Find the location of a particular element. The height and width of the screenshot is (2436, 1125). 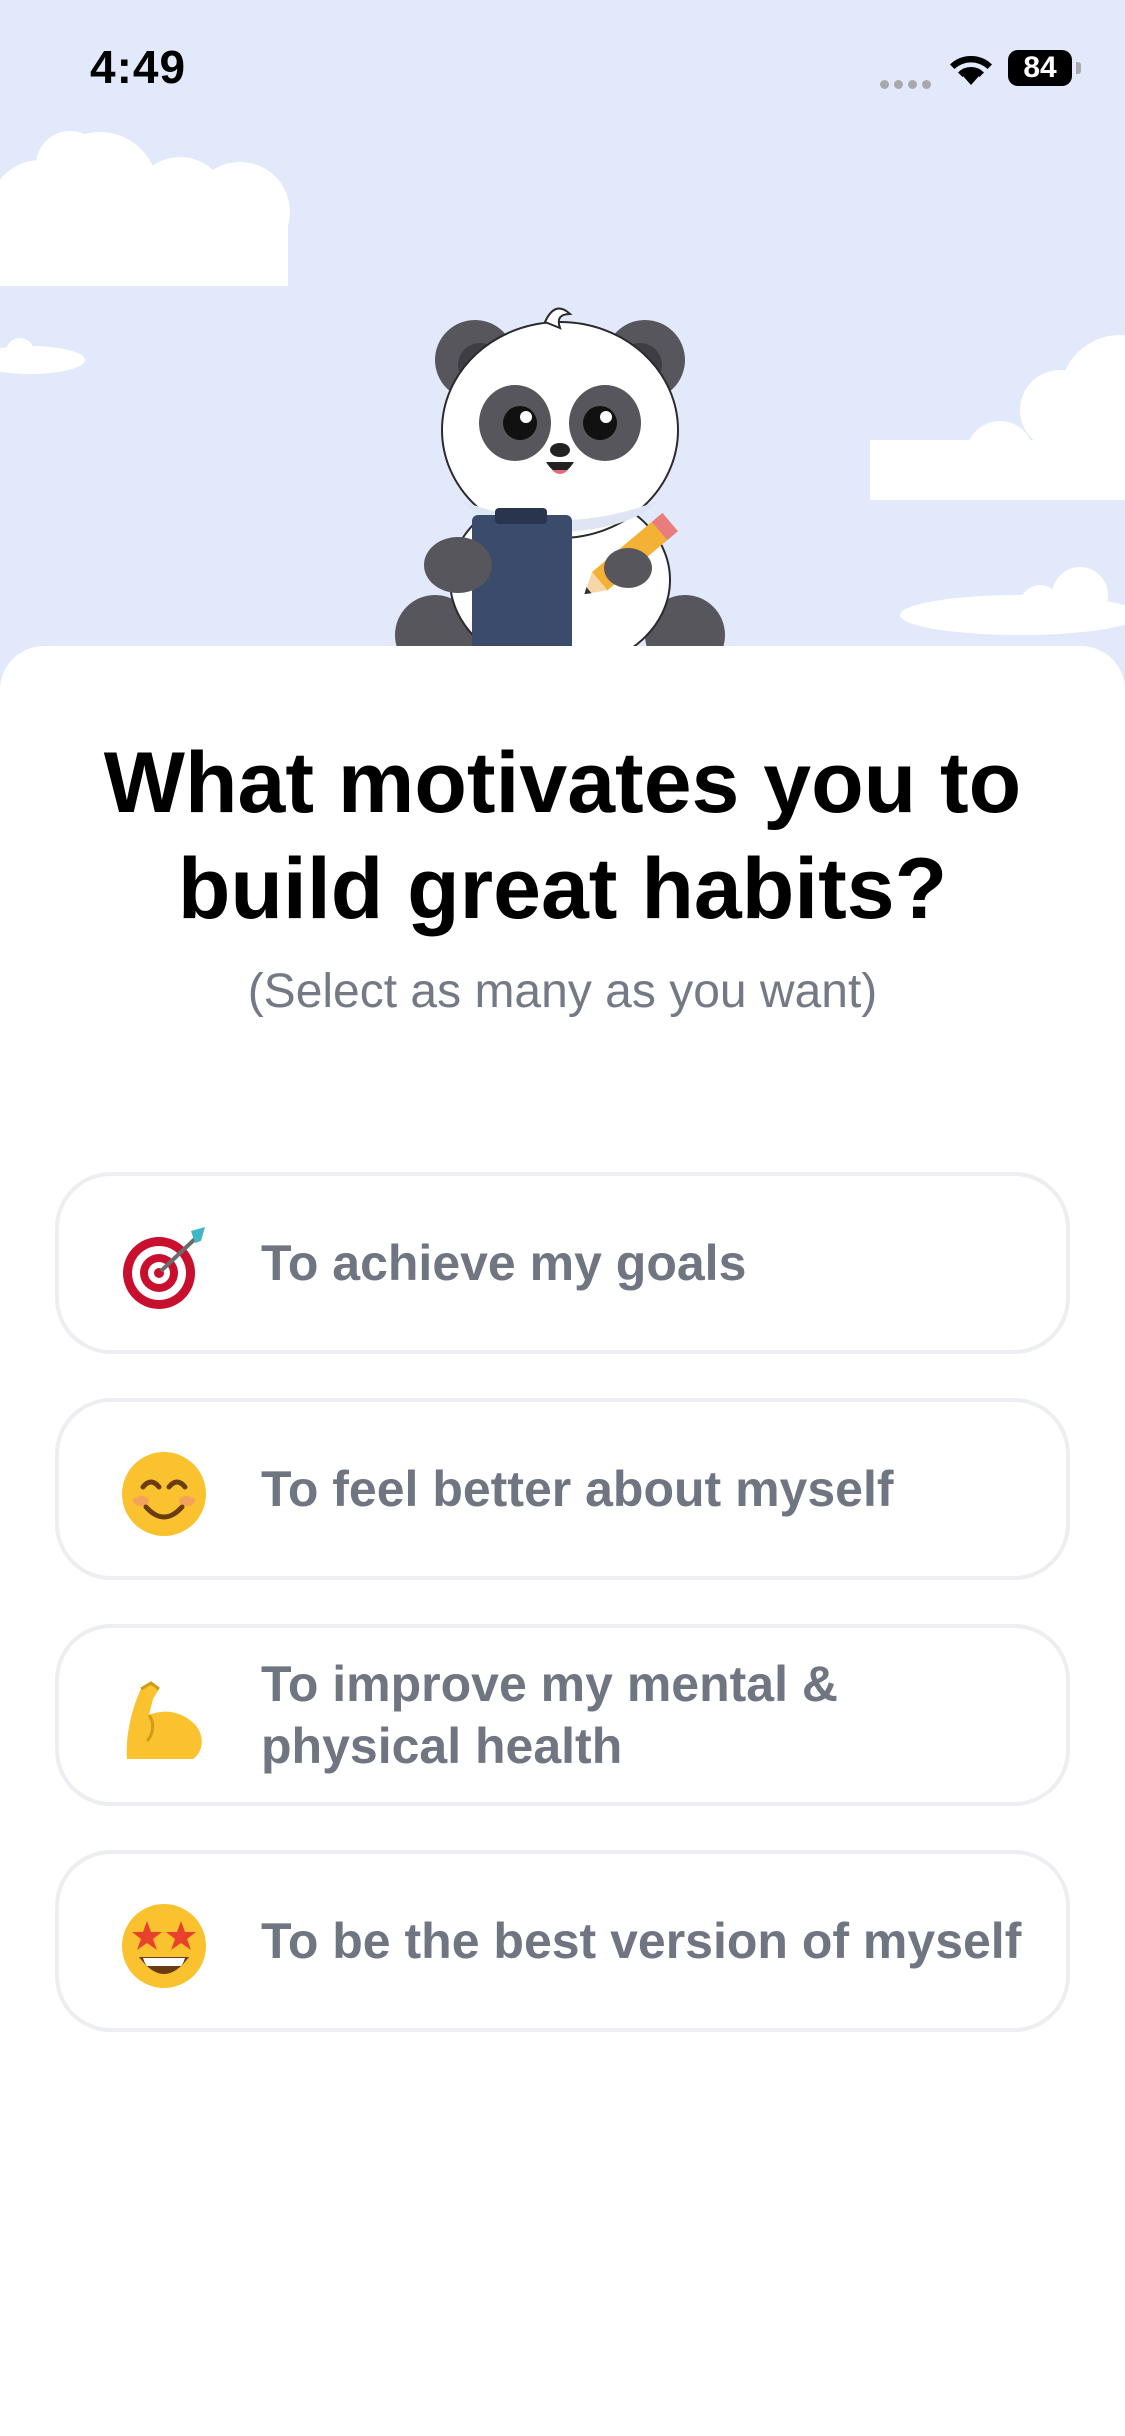

option-label: To achieve my goals is located at coordinates (504, 1263).